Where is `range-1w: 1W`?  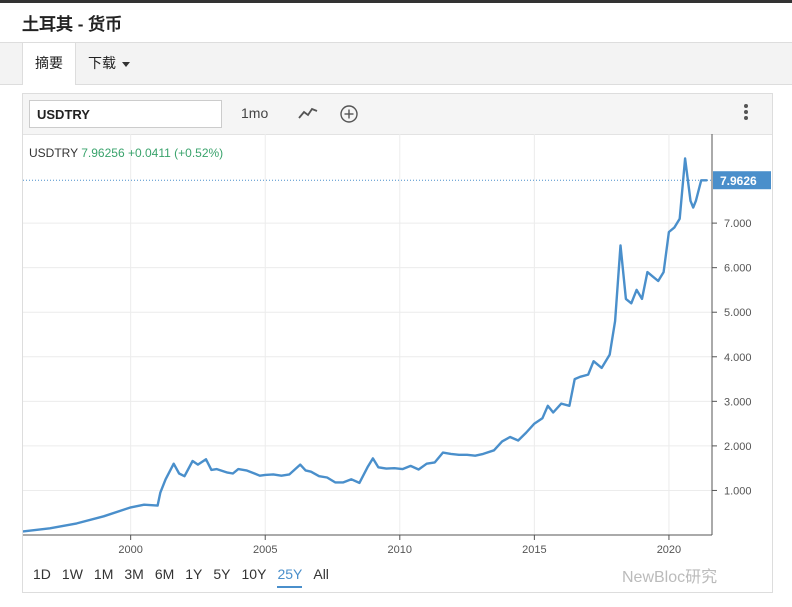 range-1w: 1W is located at coordinates (72, 575).